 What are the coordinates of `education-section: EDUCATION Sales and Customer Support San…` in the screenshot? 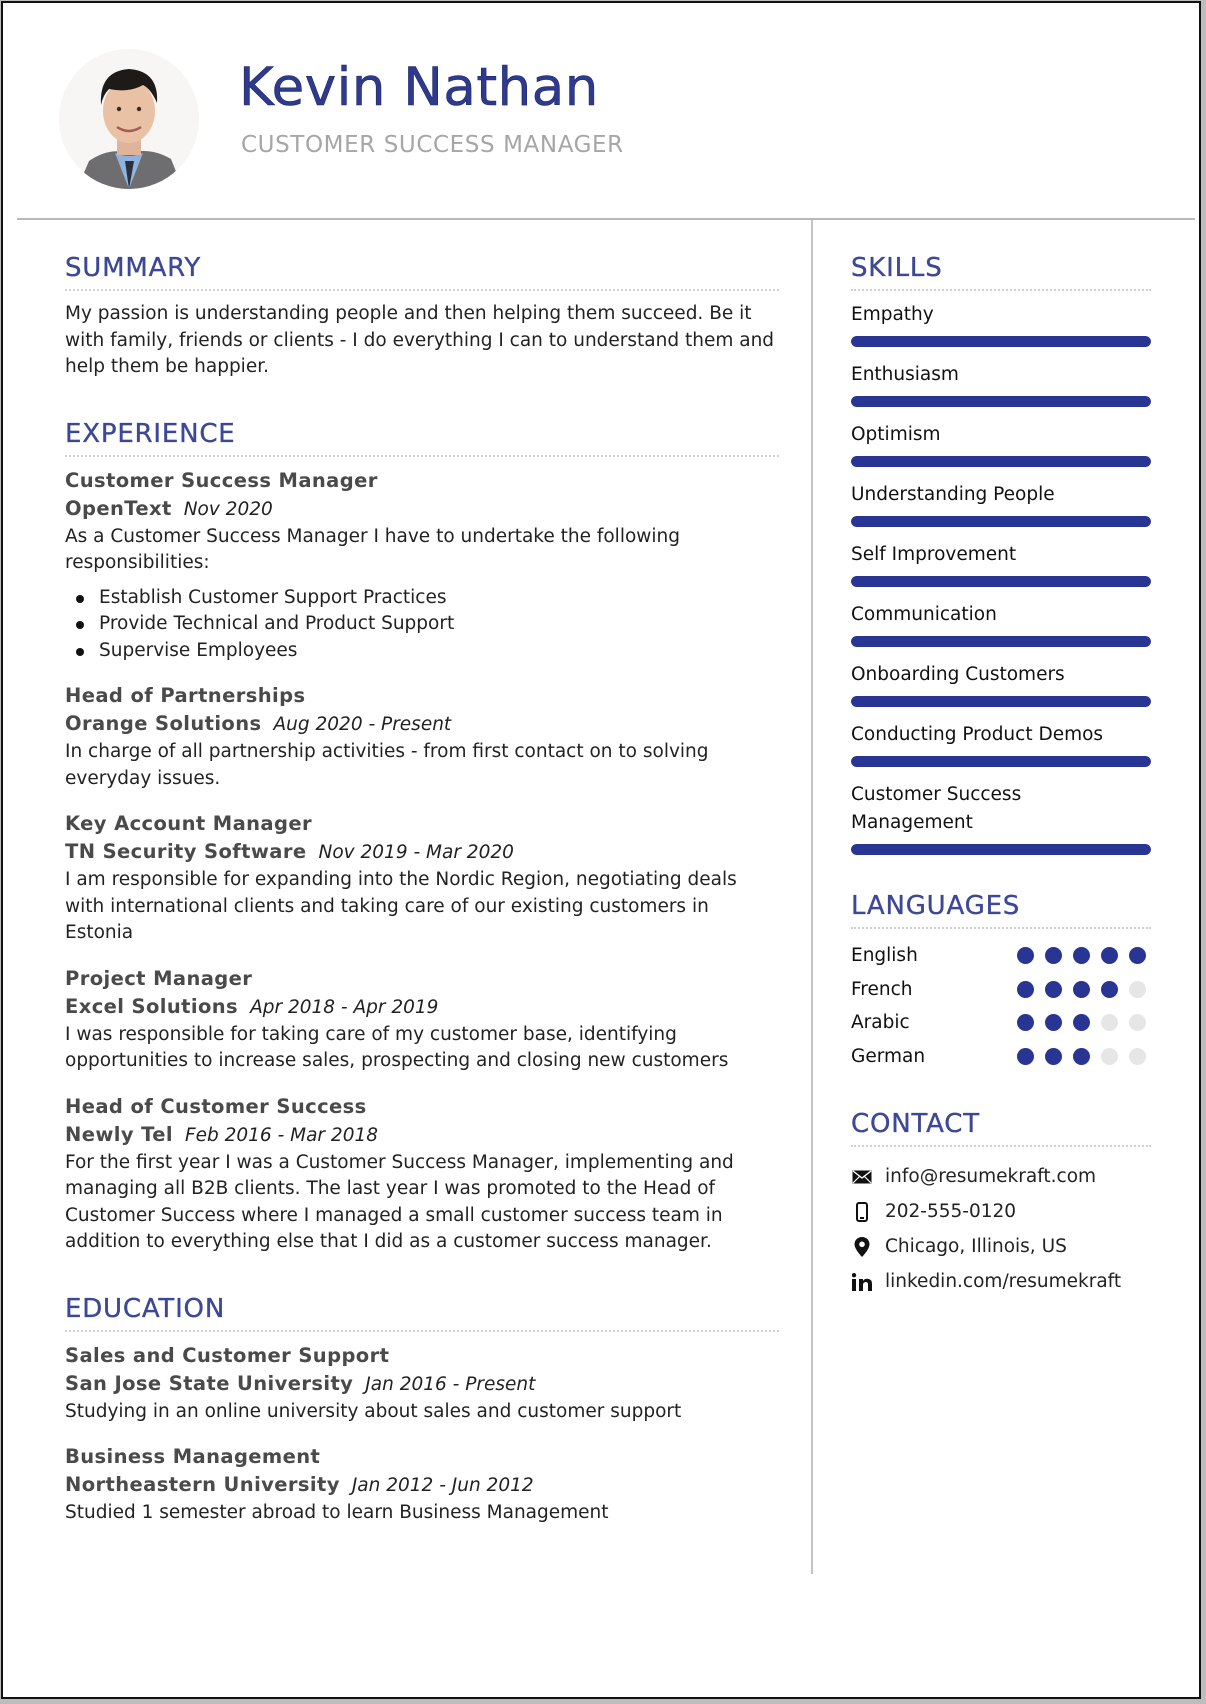 It's located at (422, 1409).